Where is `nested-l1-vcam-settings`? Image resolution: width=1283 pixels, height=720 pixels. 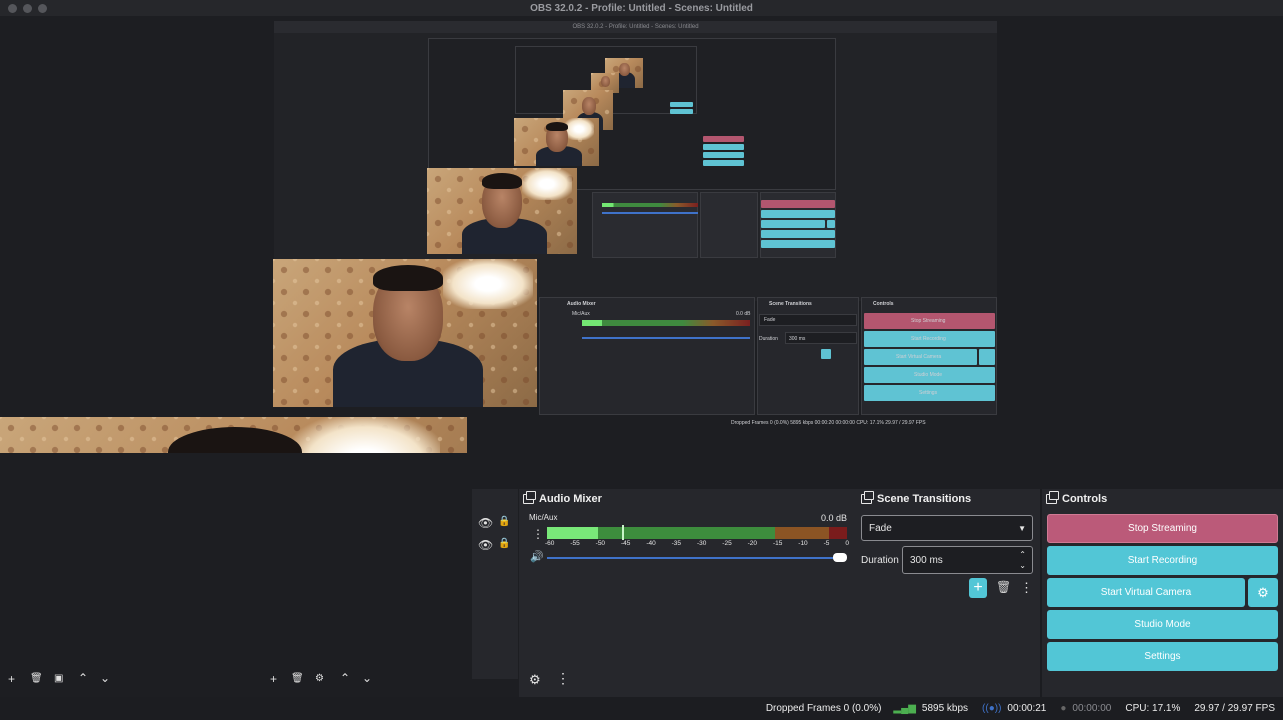
nested-l1-vcam-settings is located at coordinates (831, 224).